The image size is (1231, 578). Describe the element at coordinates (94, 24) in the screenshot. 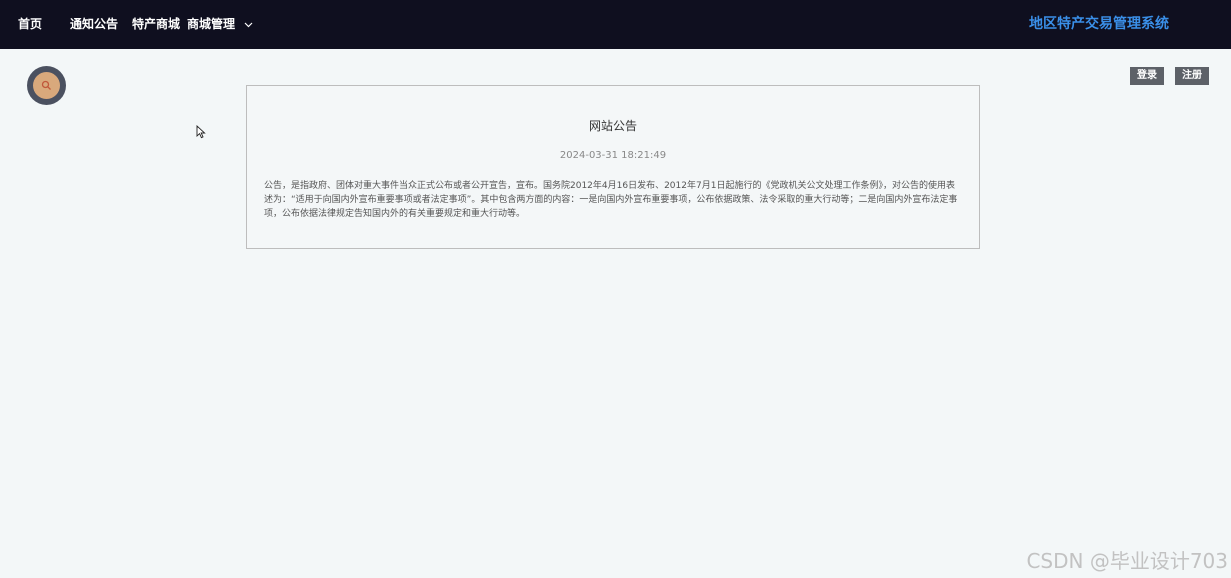

I see `nav-notices: 通知公告` at that location.